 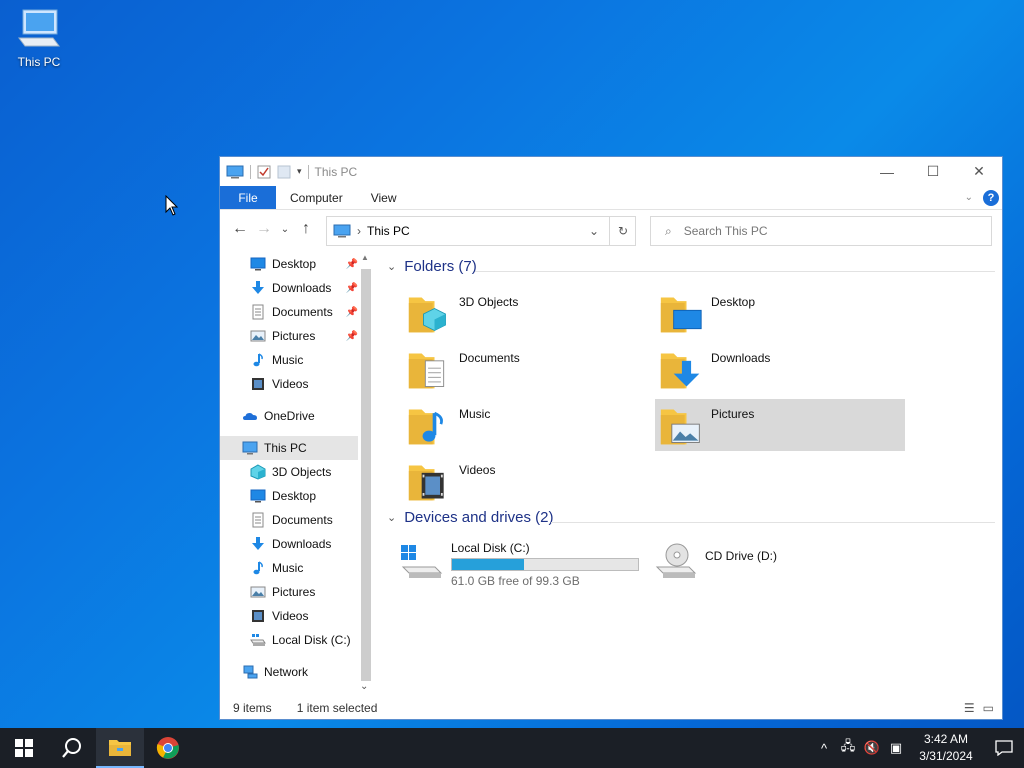 I want to click on nav-quick-pictures: Pictures 📌, so click(x=304, y=336).